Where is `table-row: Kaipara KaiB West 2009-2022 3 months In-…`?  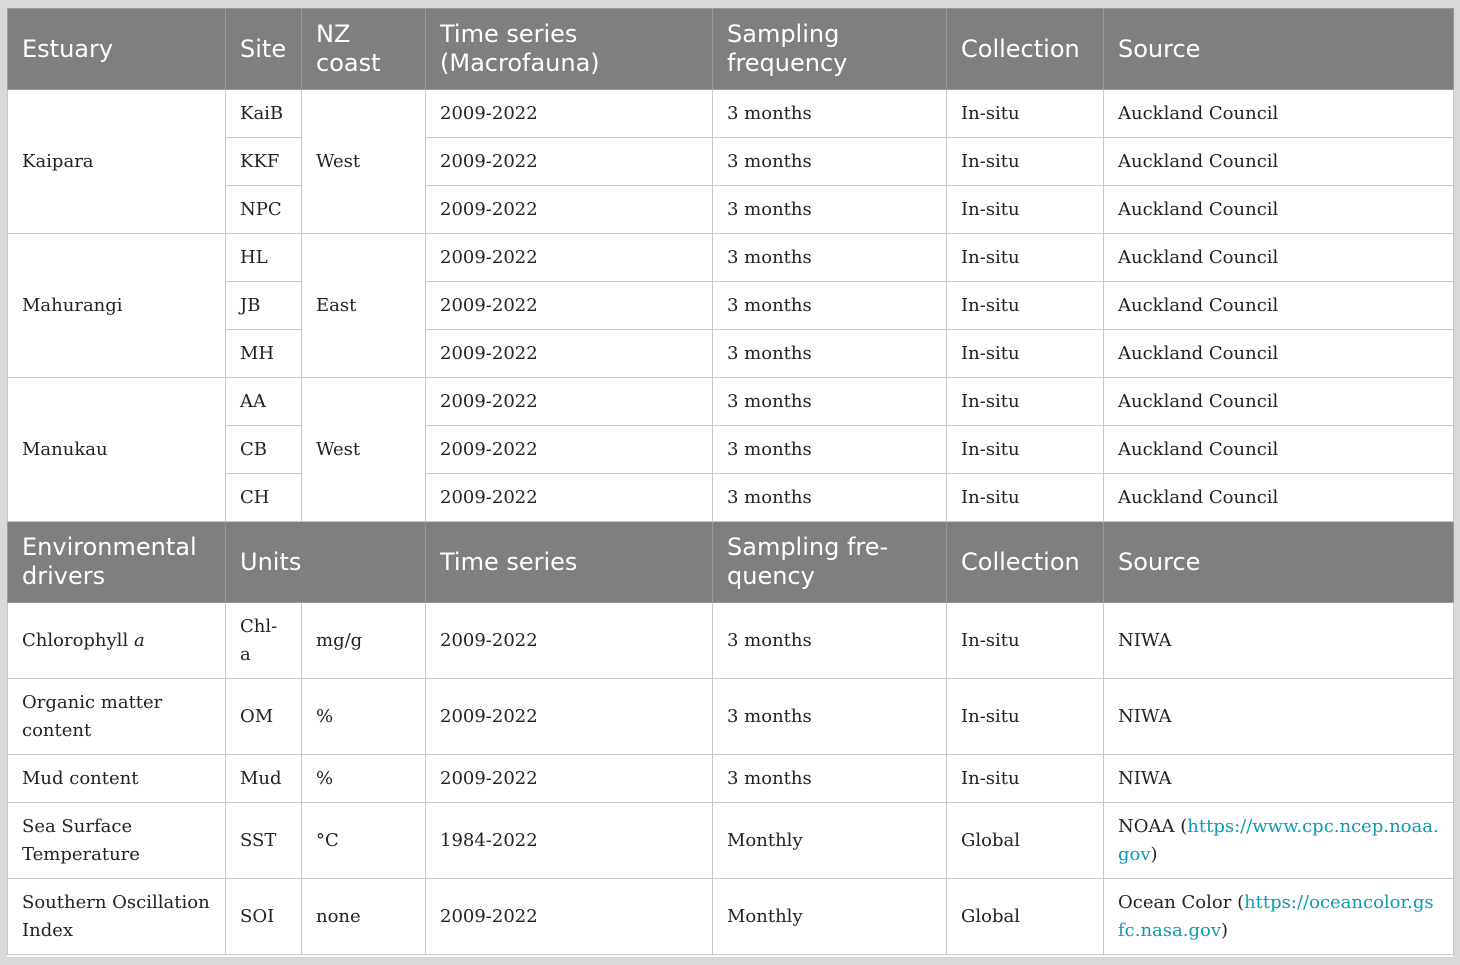 table-row: Kaipara KaiB West 2009-2022 3 months In-… is located at coordinates (730, 161).